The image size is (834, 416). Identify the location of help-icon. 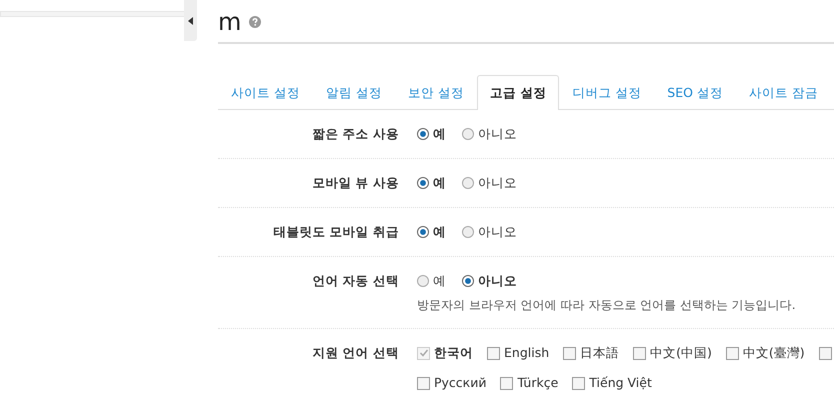
(255, 22).